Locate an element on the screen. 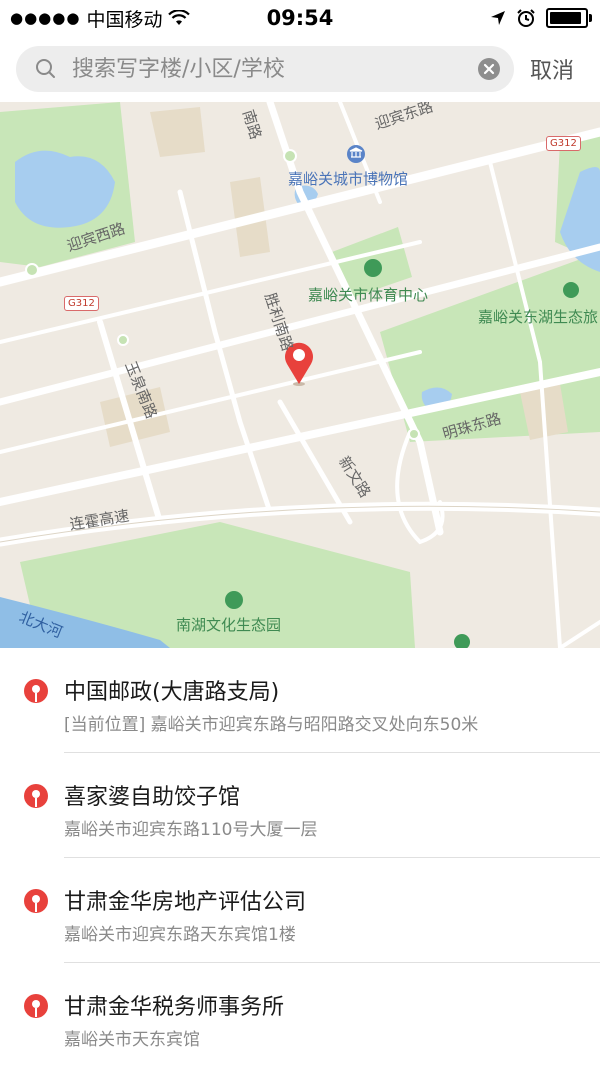 The image size is (600, 1068). location-arrow-icon is located at coordinates (498, 18).